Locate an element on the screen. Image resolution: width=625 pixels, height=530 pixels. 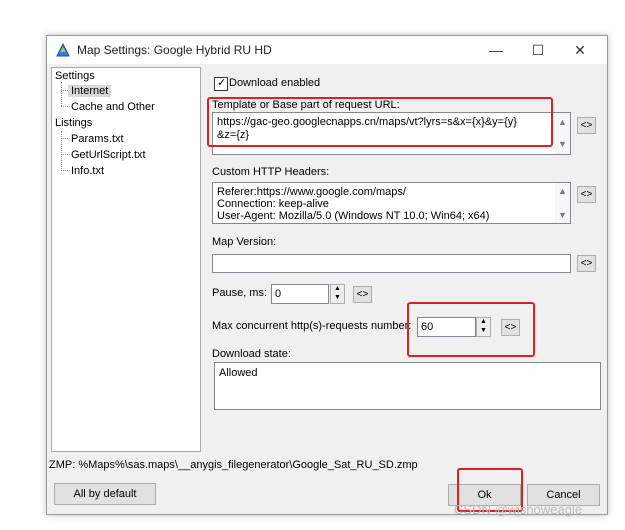
watermark: CSDN @wjsnoweagle is located at coordinates (518, 509).